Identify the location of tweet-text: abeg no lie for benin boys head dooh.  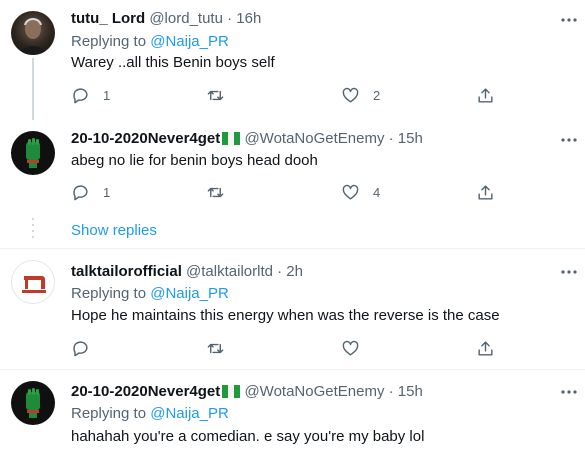
(194, 160).